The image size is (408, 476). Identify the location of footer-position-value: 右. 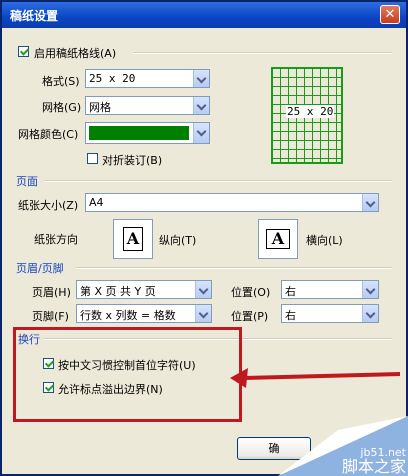
(290, 315).